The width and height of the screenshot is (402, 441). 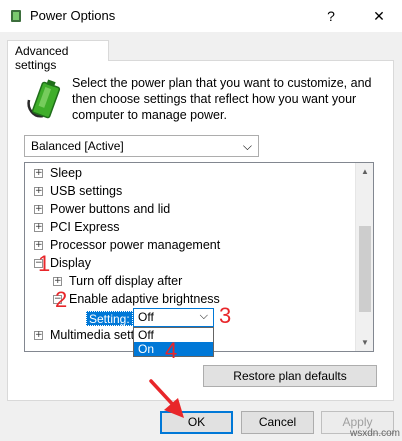 What do you see at coordinates (173, 317) in the screenshot?
I see `setting-select: Off ⌵` at bounding box center [173, 317].